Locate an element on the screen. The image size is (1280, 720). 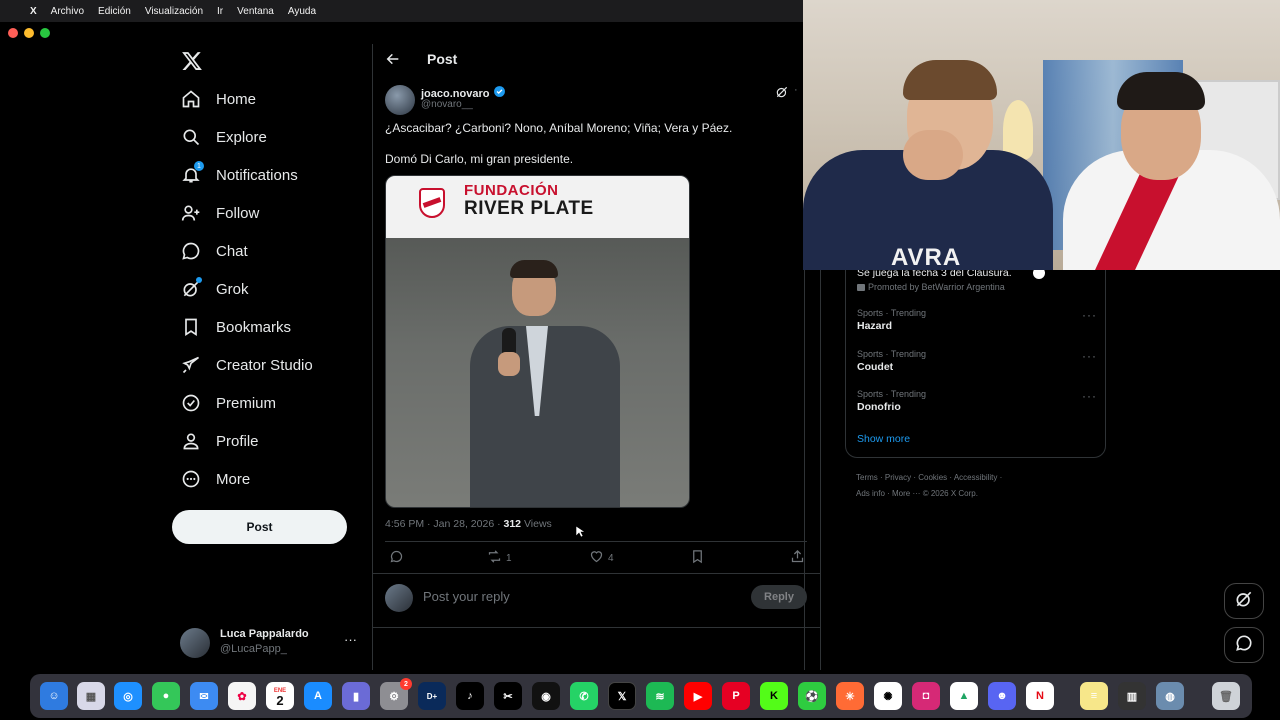
capcut-icon: ✂ is located at coordinates (508, 696).